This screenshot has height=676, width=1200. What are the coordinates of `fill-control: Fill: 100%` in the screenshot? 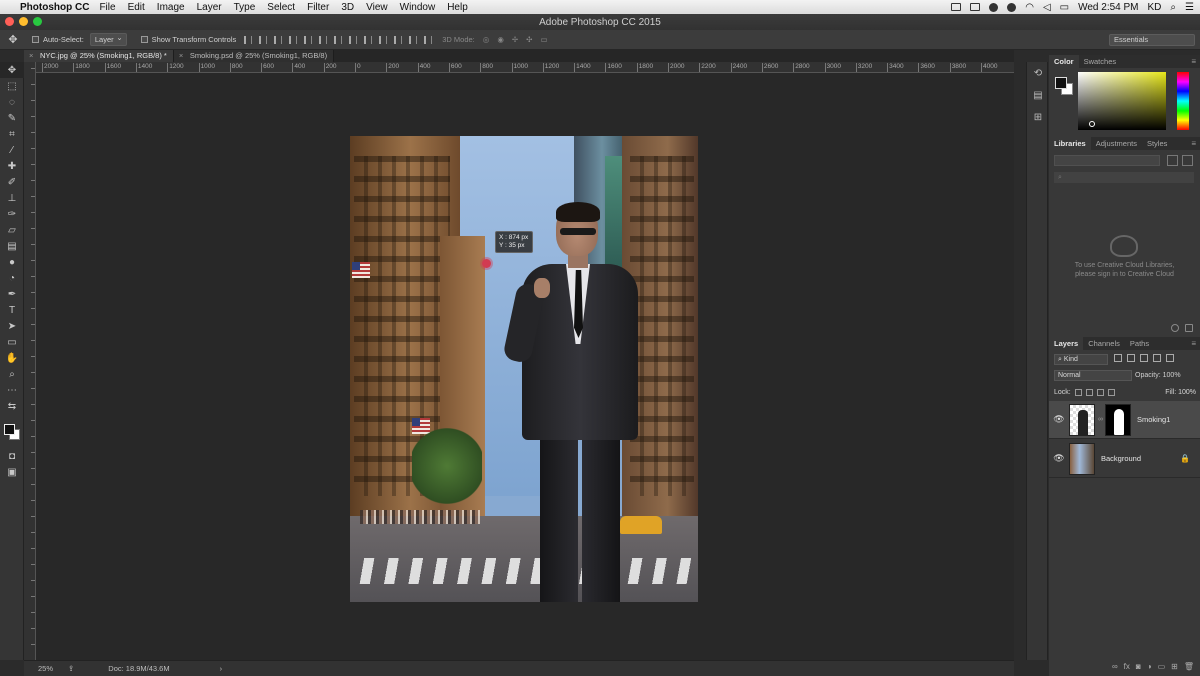 It's located at (1180, 392).